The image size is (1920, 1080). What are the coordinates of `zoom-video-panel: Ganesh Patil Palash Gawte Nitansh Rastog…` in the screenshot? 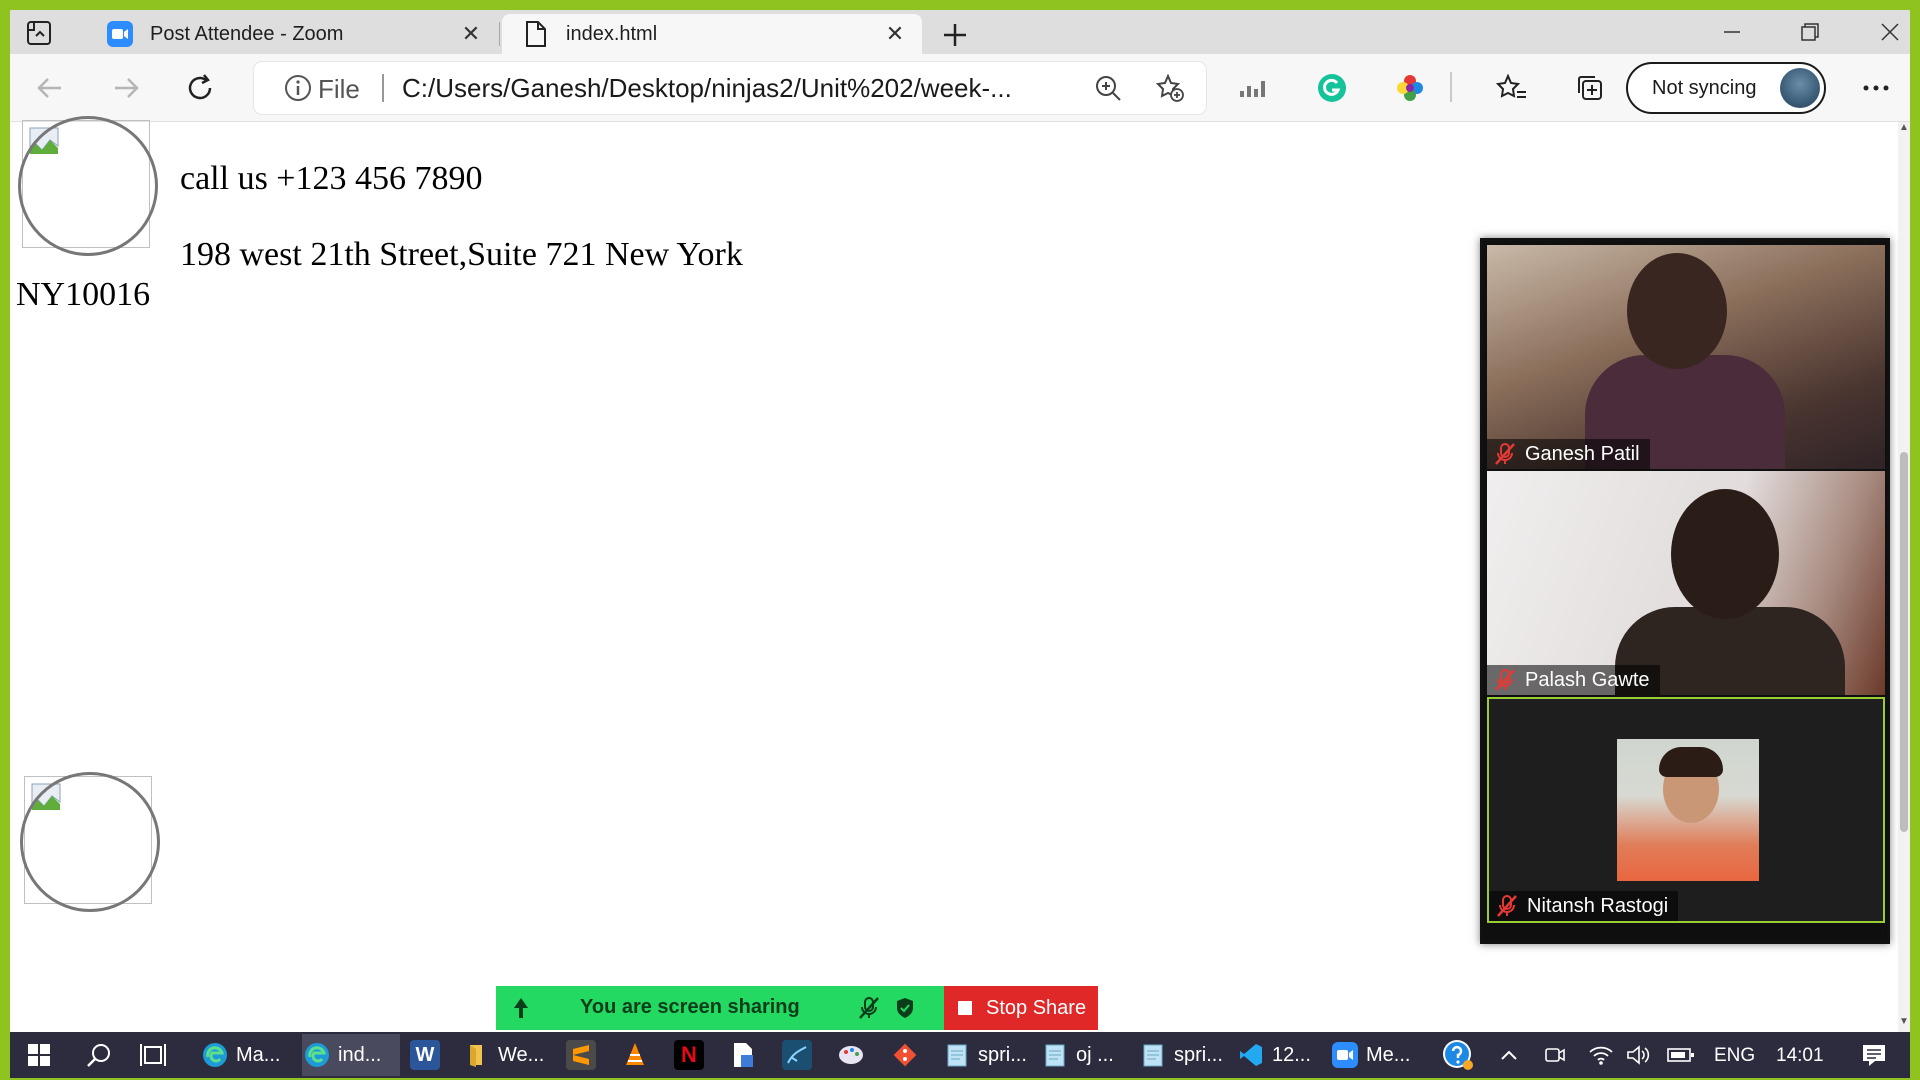 It's located at (1685, 591).